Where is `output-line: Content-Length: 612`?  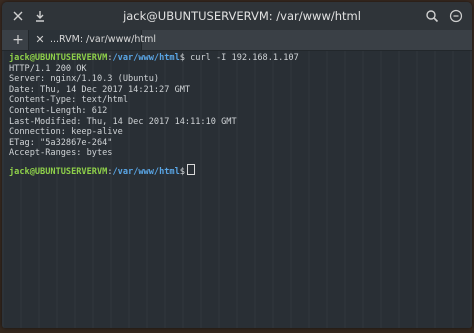
output-line: Content-Length: 612 is located at coordinates (58, 111).